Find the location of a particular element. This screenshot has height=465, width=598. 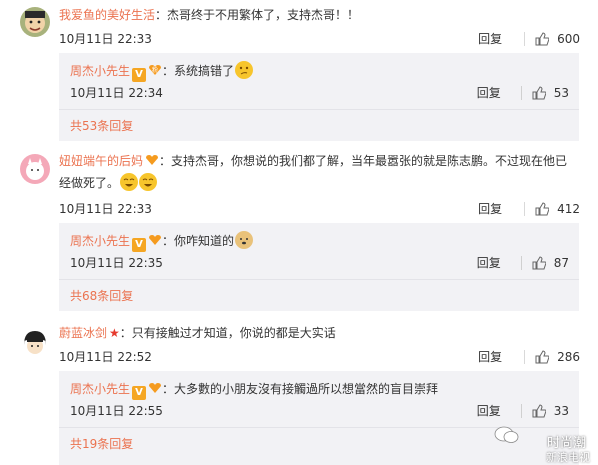

reply-actions: 回复 33 is located at coordinates (523, 410).